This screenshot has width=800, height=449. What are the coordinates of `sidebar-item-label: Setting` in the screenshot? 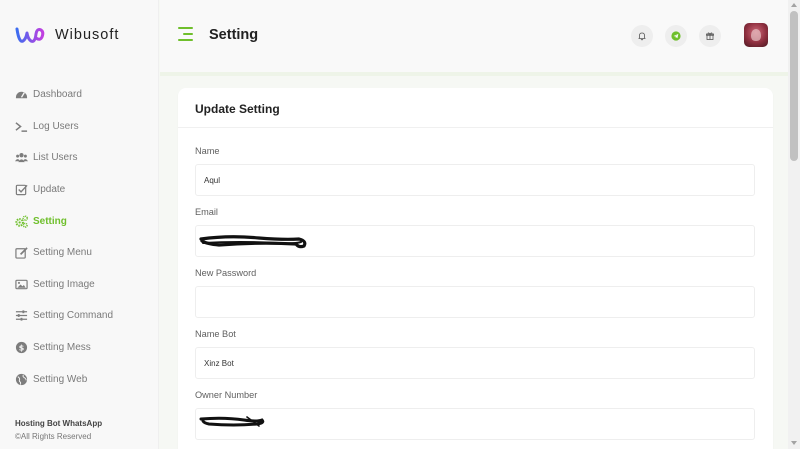 It's located at (50, 221).